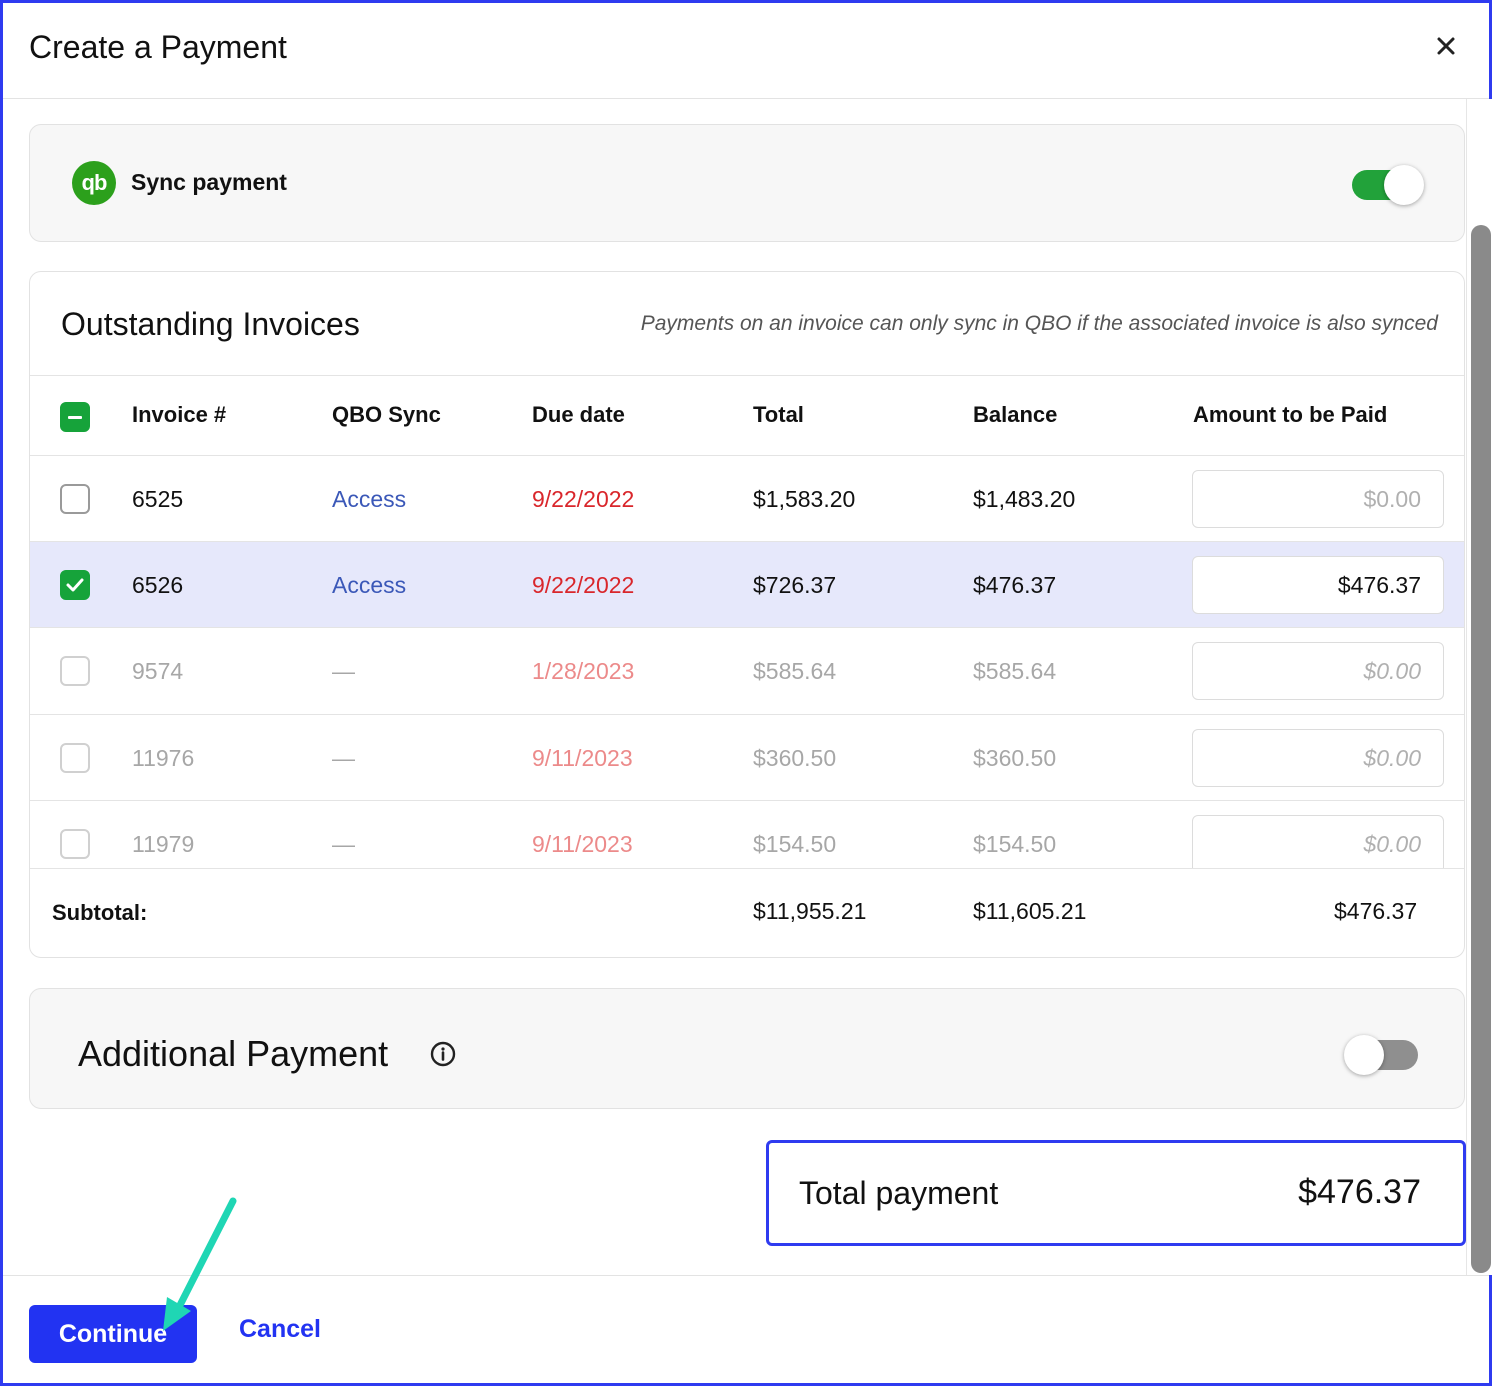  I want to click on header-due-date: Due date, so click(578, 414).